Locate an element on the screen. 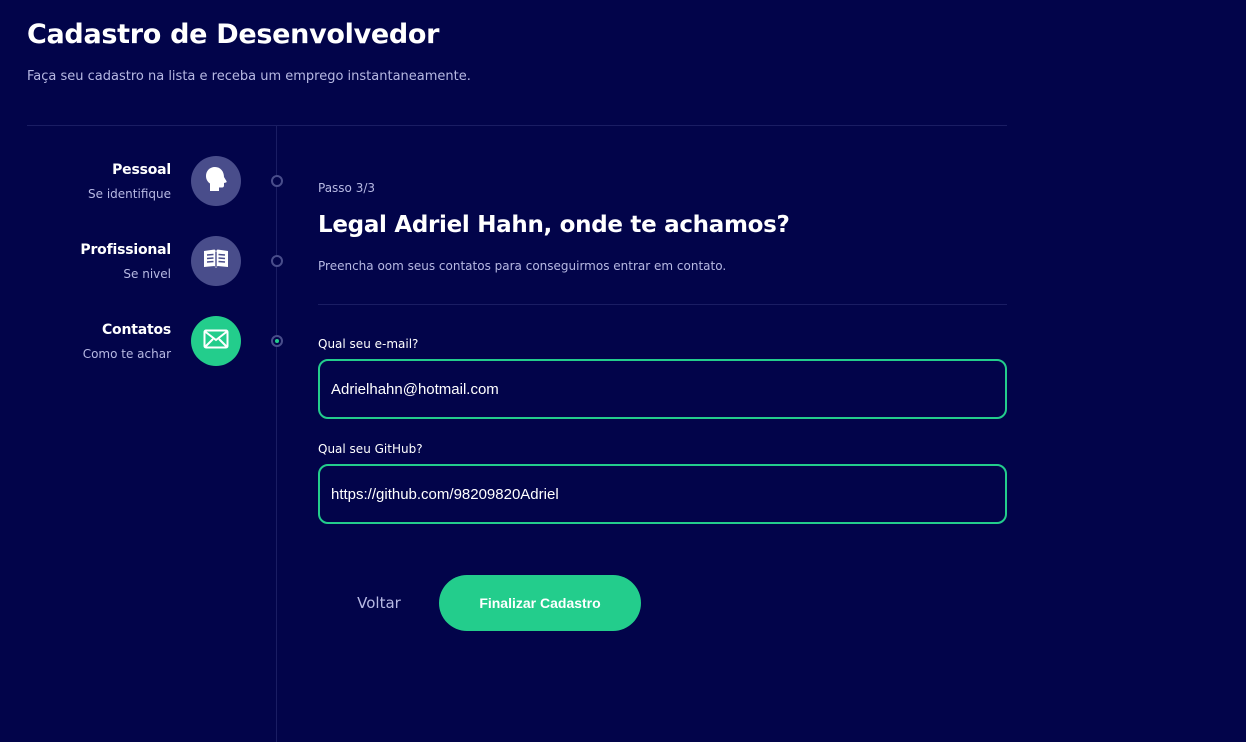  step-profissional: Profissional Se nivel is located at coordinates (145, 262).